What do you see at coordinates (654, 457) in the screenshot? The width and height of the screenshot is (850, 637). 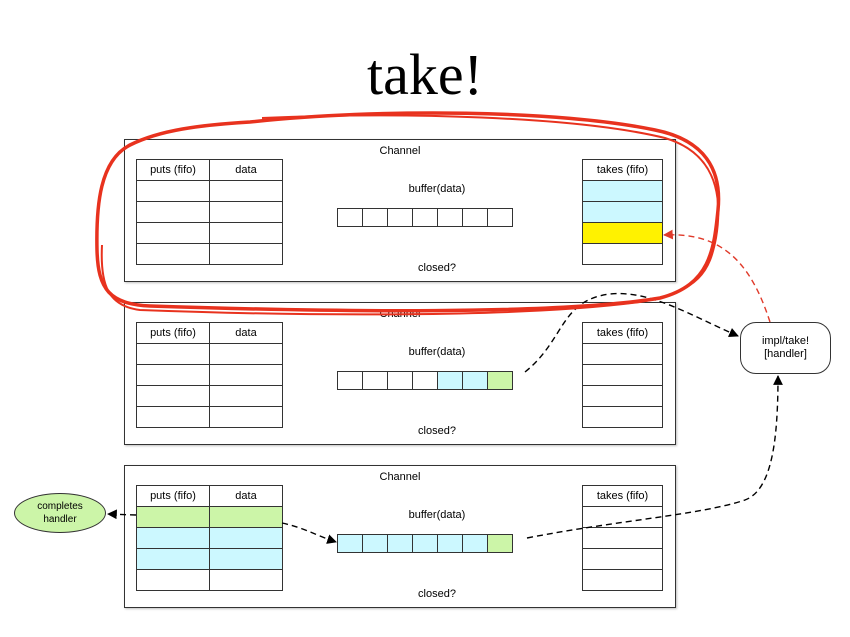 I see `arrow-buffer3-to-impl` at bounding box center [654, 457].